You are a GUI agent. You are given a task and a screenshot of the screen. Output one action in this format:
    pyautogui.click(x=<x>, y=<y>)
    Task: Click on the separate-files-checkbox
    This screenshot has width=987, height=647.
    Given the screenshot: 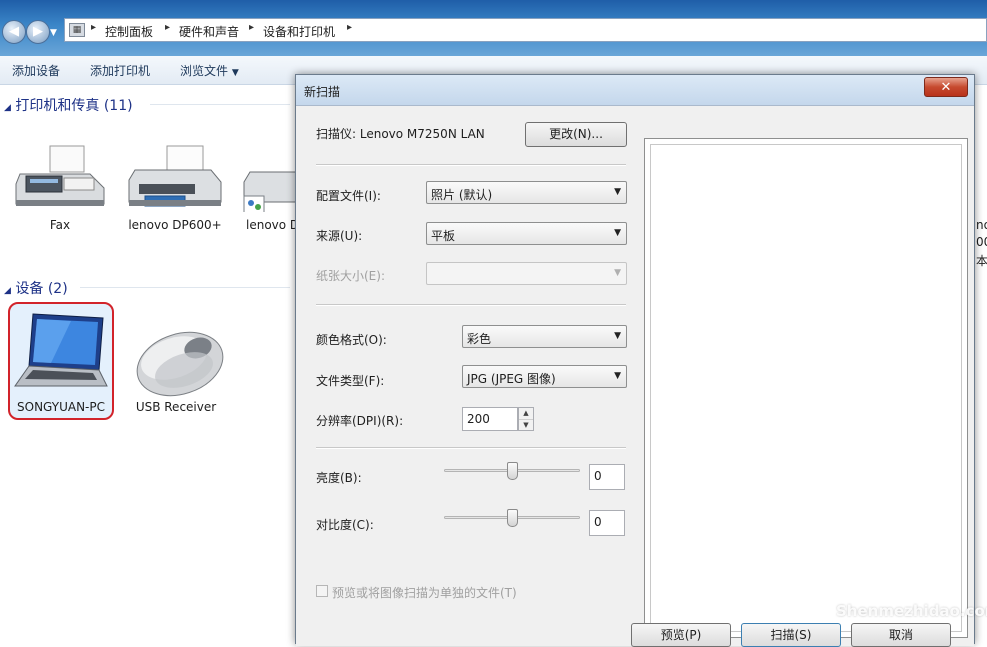 What is the action you would take?
    pyautogui.click(x=322, y=591)
    